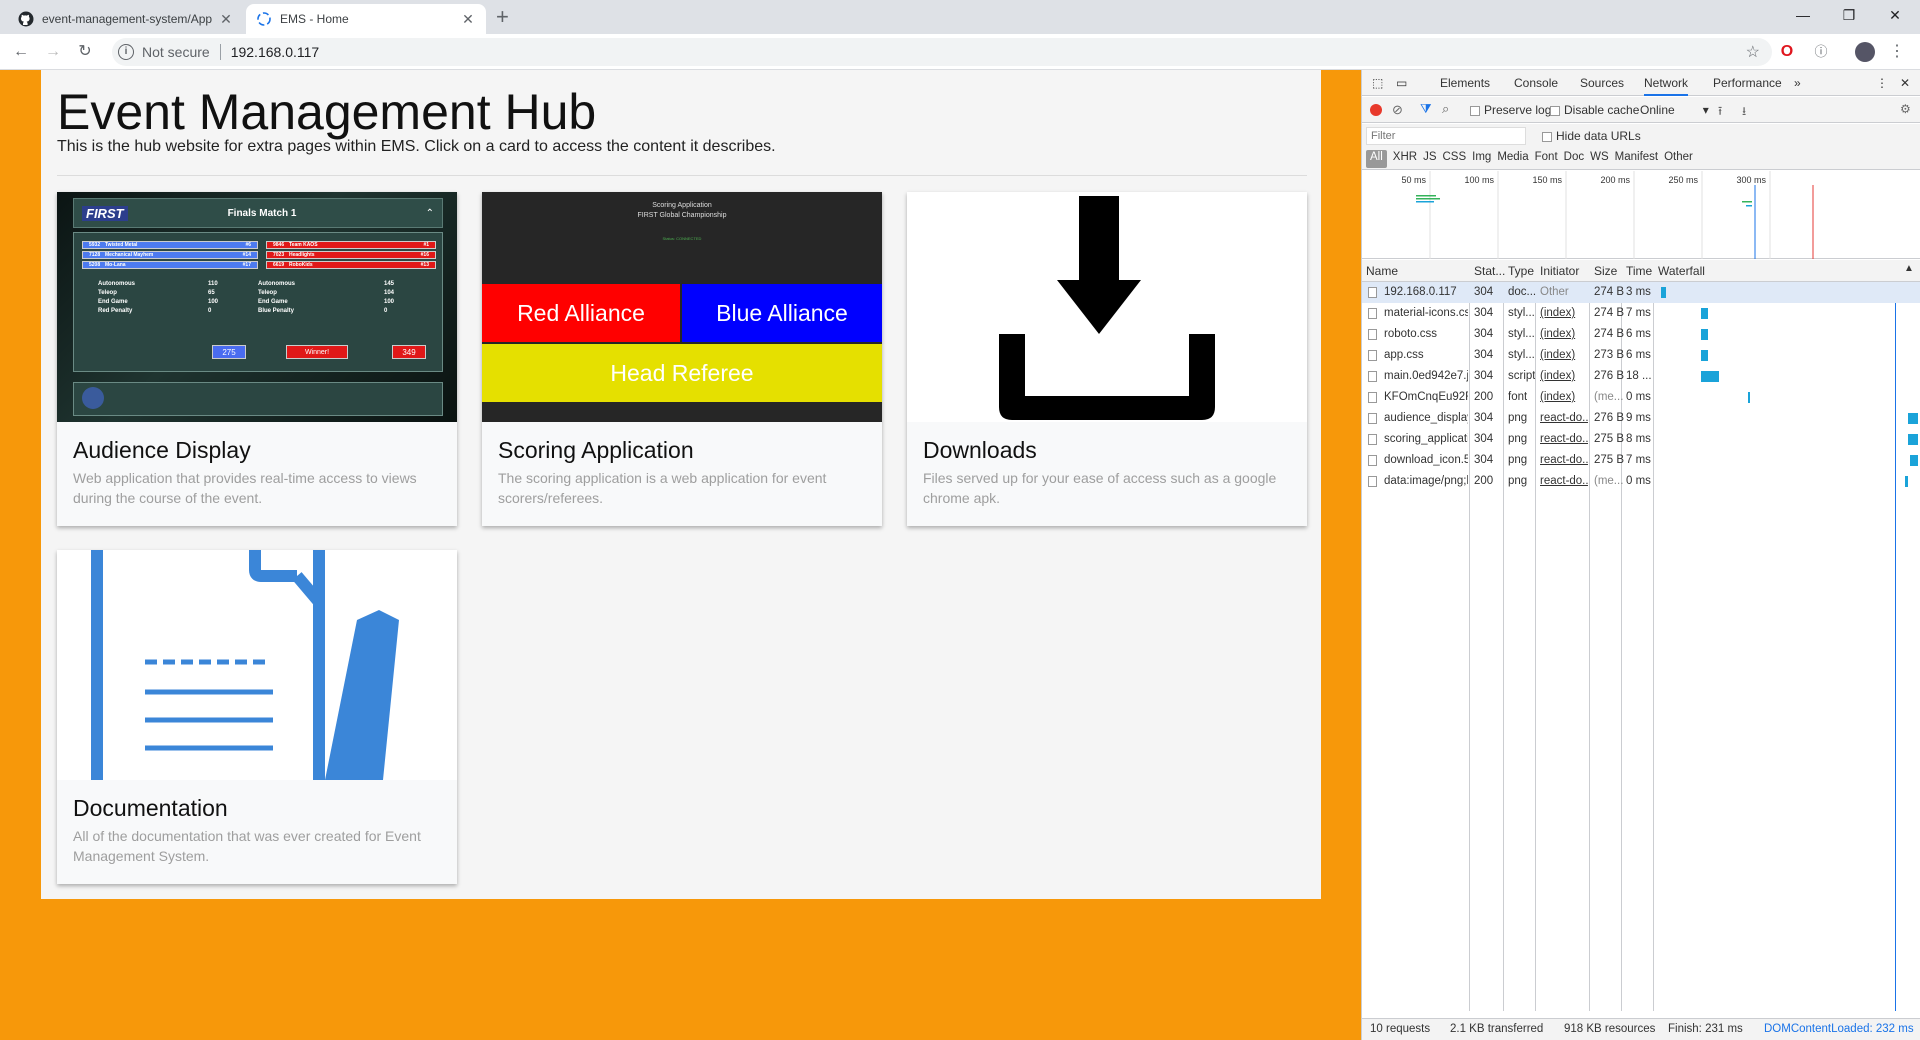  Describe the element at coordinates (1641, 355) in the screenshot. I see `table-row: app.css 304 styl... (index) 273 B6 ms` at that location.